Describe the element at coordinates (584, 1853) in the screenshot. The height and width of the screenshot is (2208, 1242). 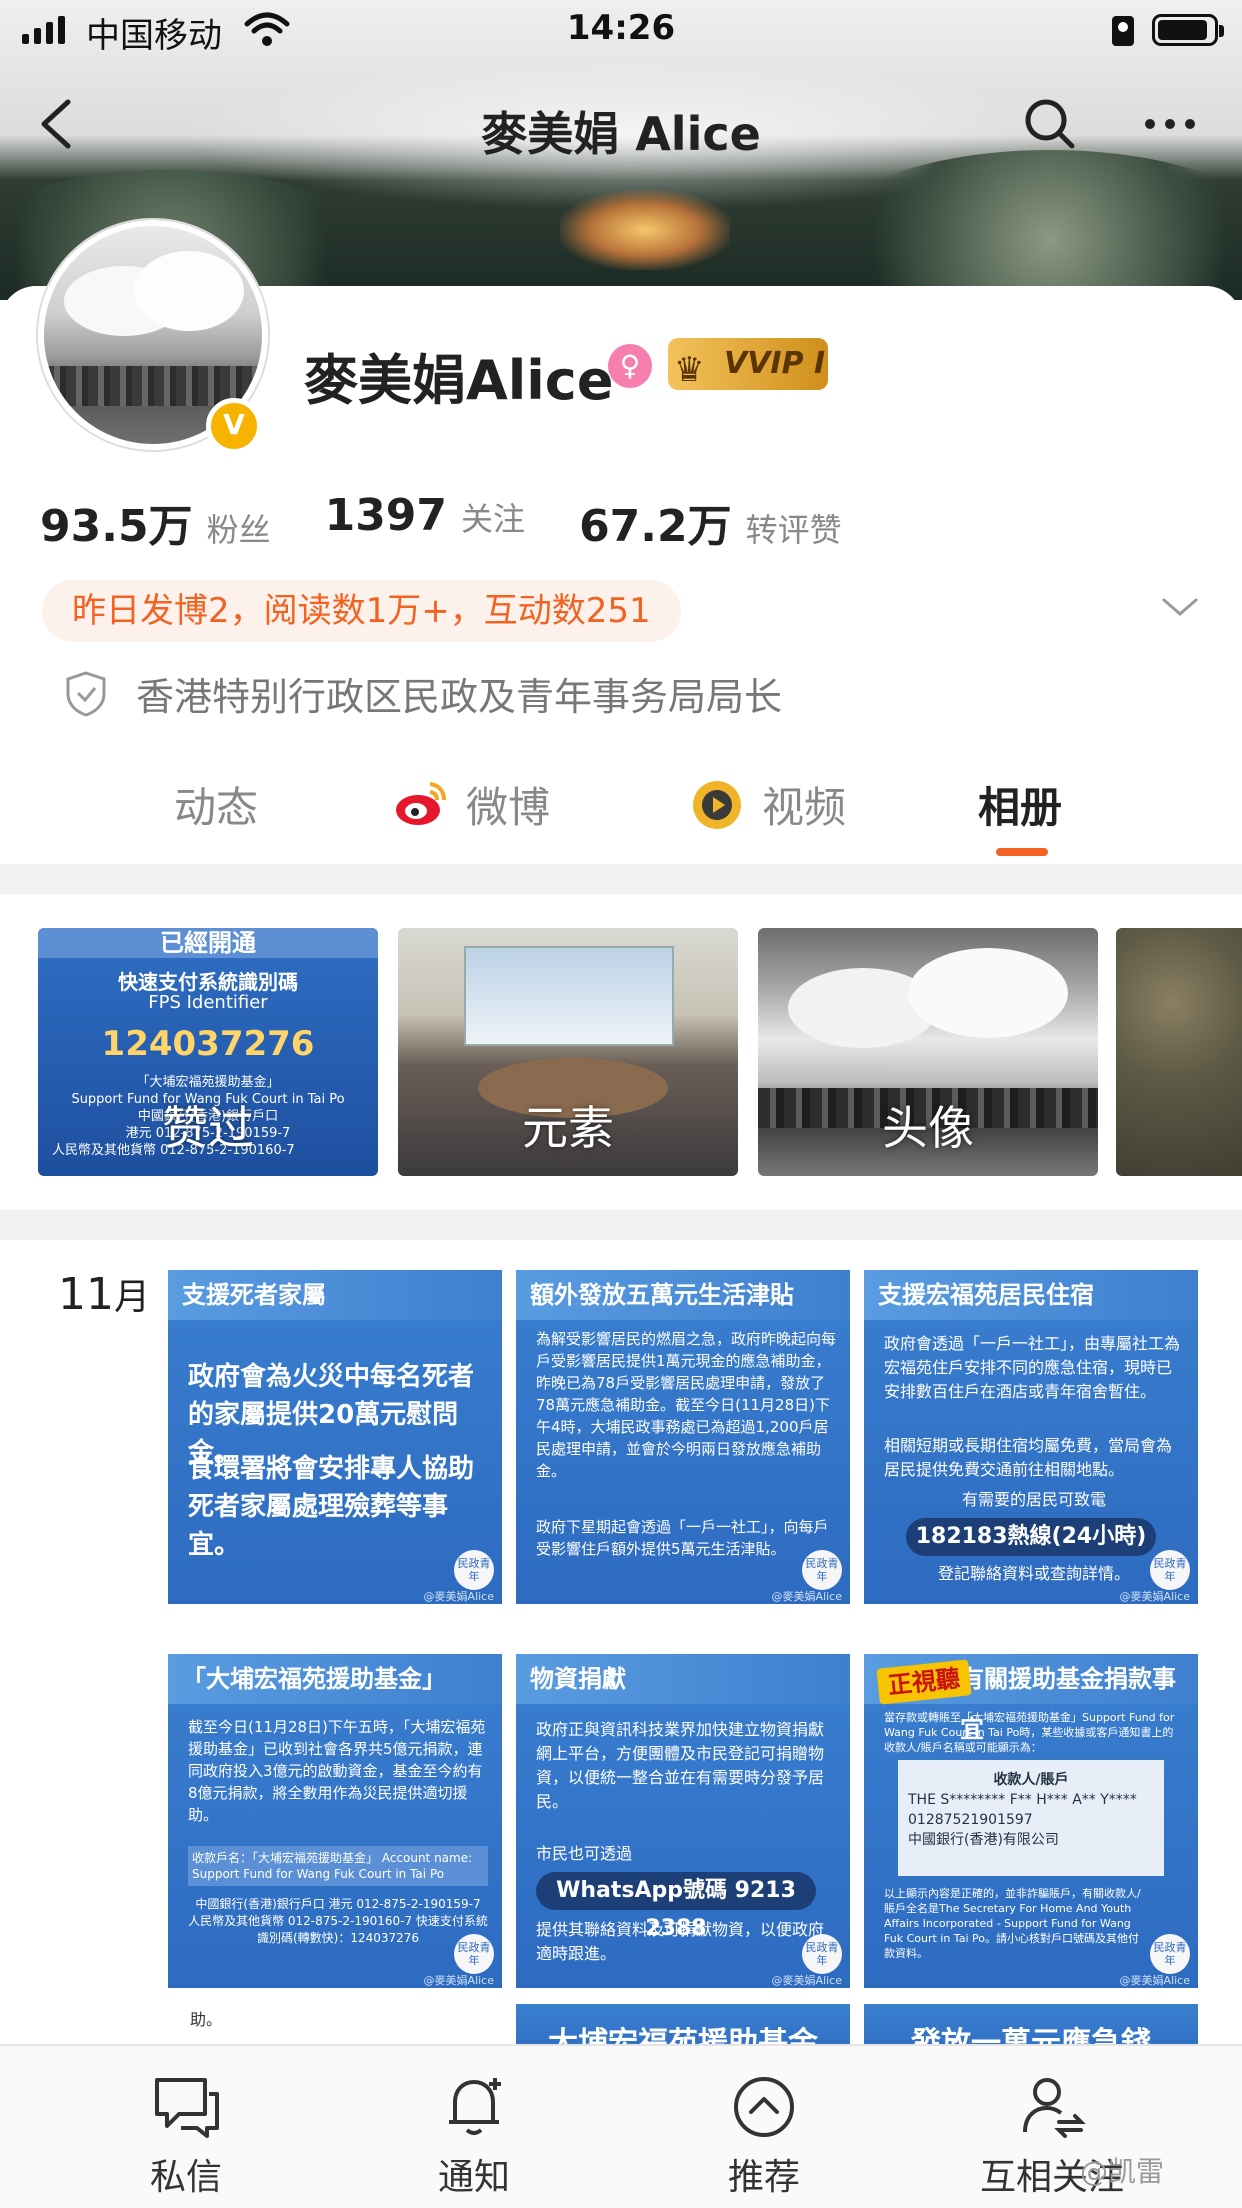
I see `post-text: 市民也可透過` at that location.